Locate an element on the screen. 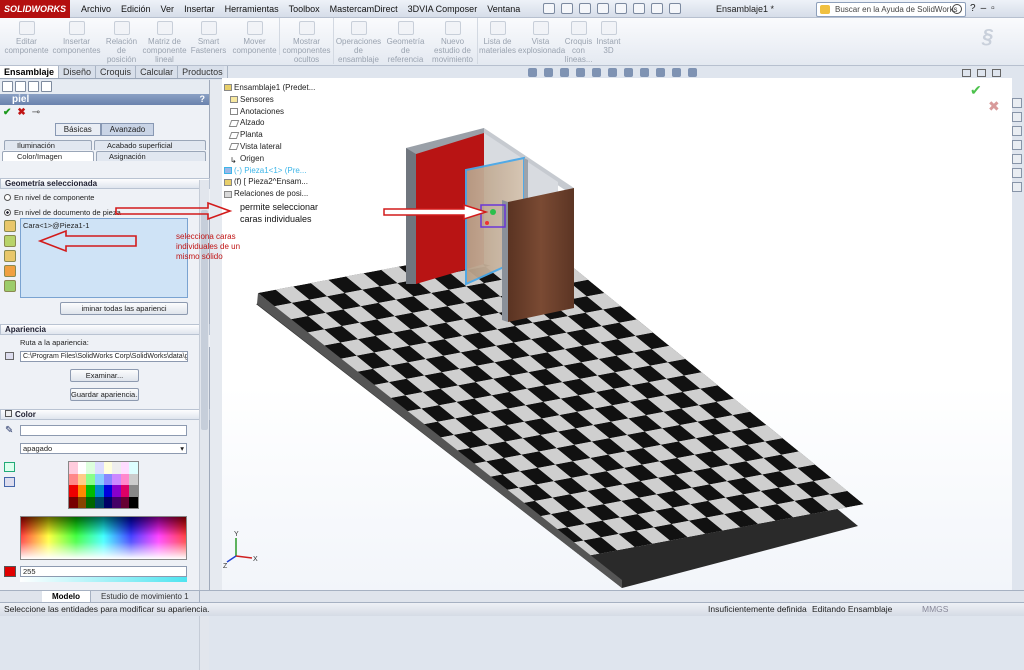  print-icon is located at coordinates (603, 8).